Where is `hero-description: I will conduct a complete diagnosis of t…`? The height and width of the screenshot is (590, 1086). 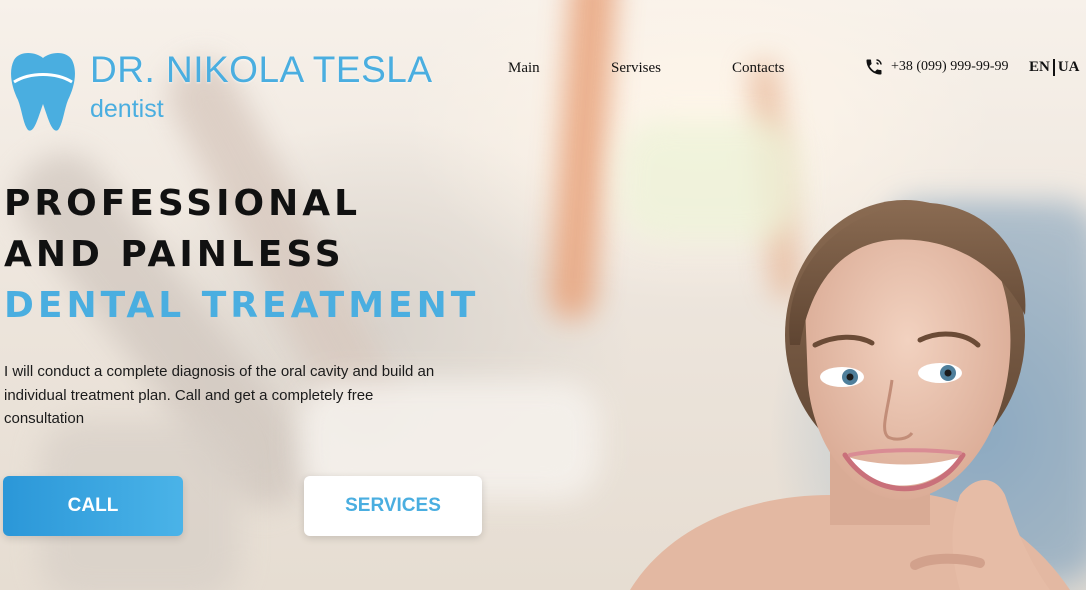
hero-description: I will conduct a complete diagnosis of t… is located at coordinates (219, 395).